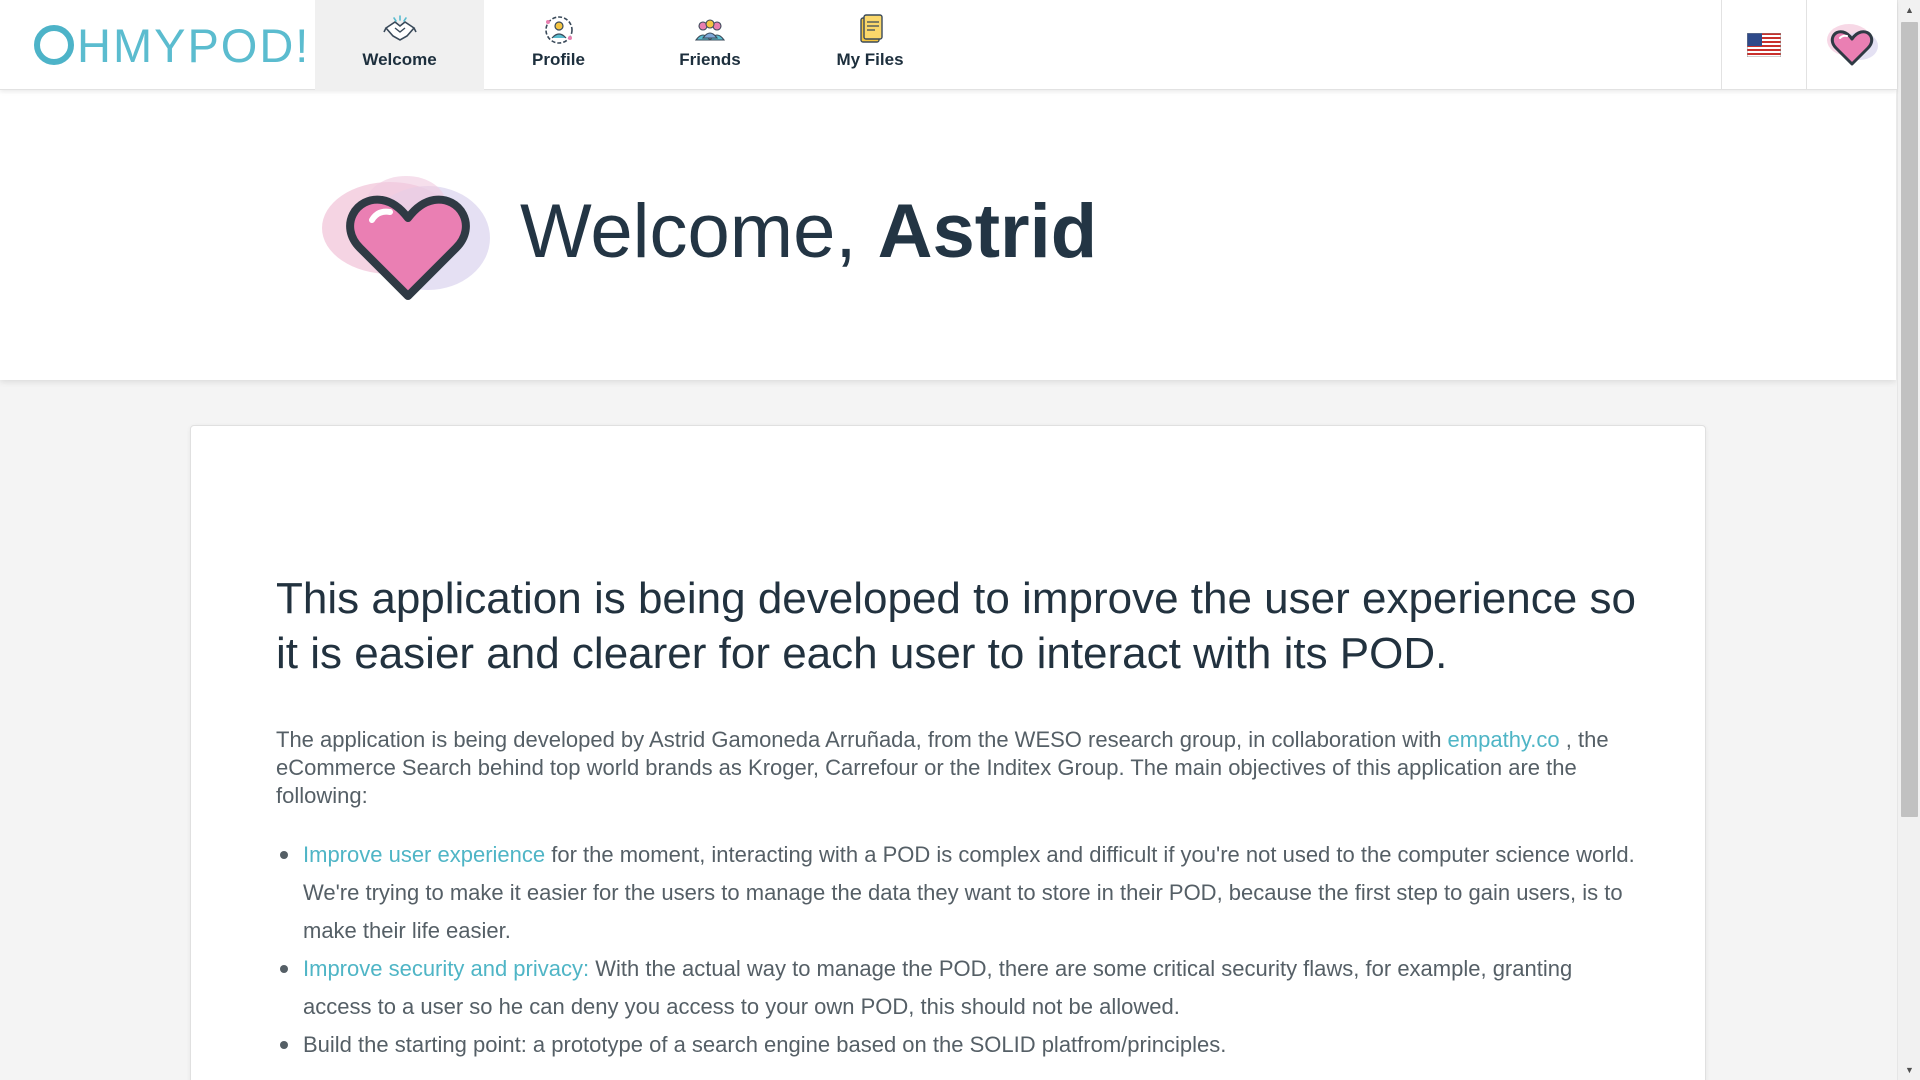 The width and height of the screenshot is (1920, 1080). I want to click on logo-text: HMYPOD!, so click(194, 45).